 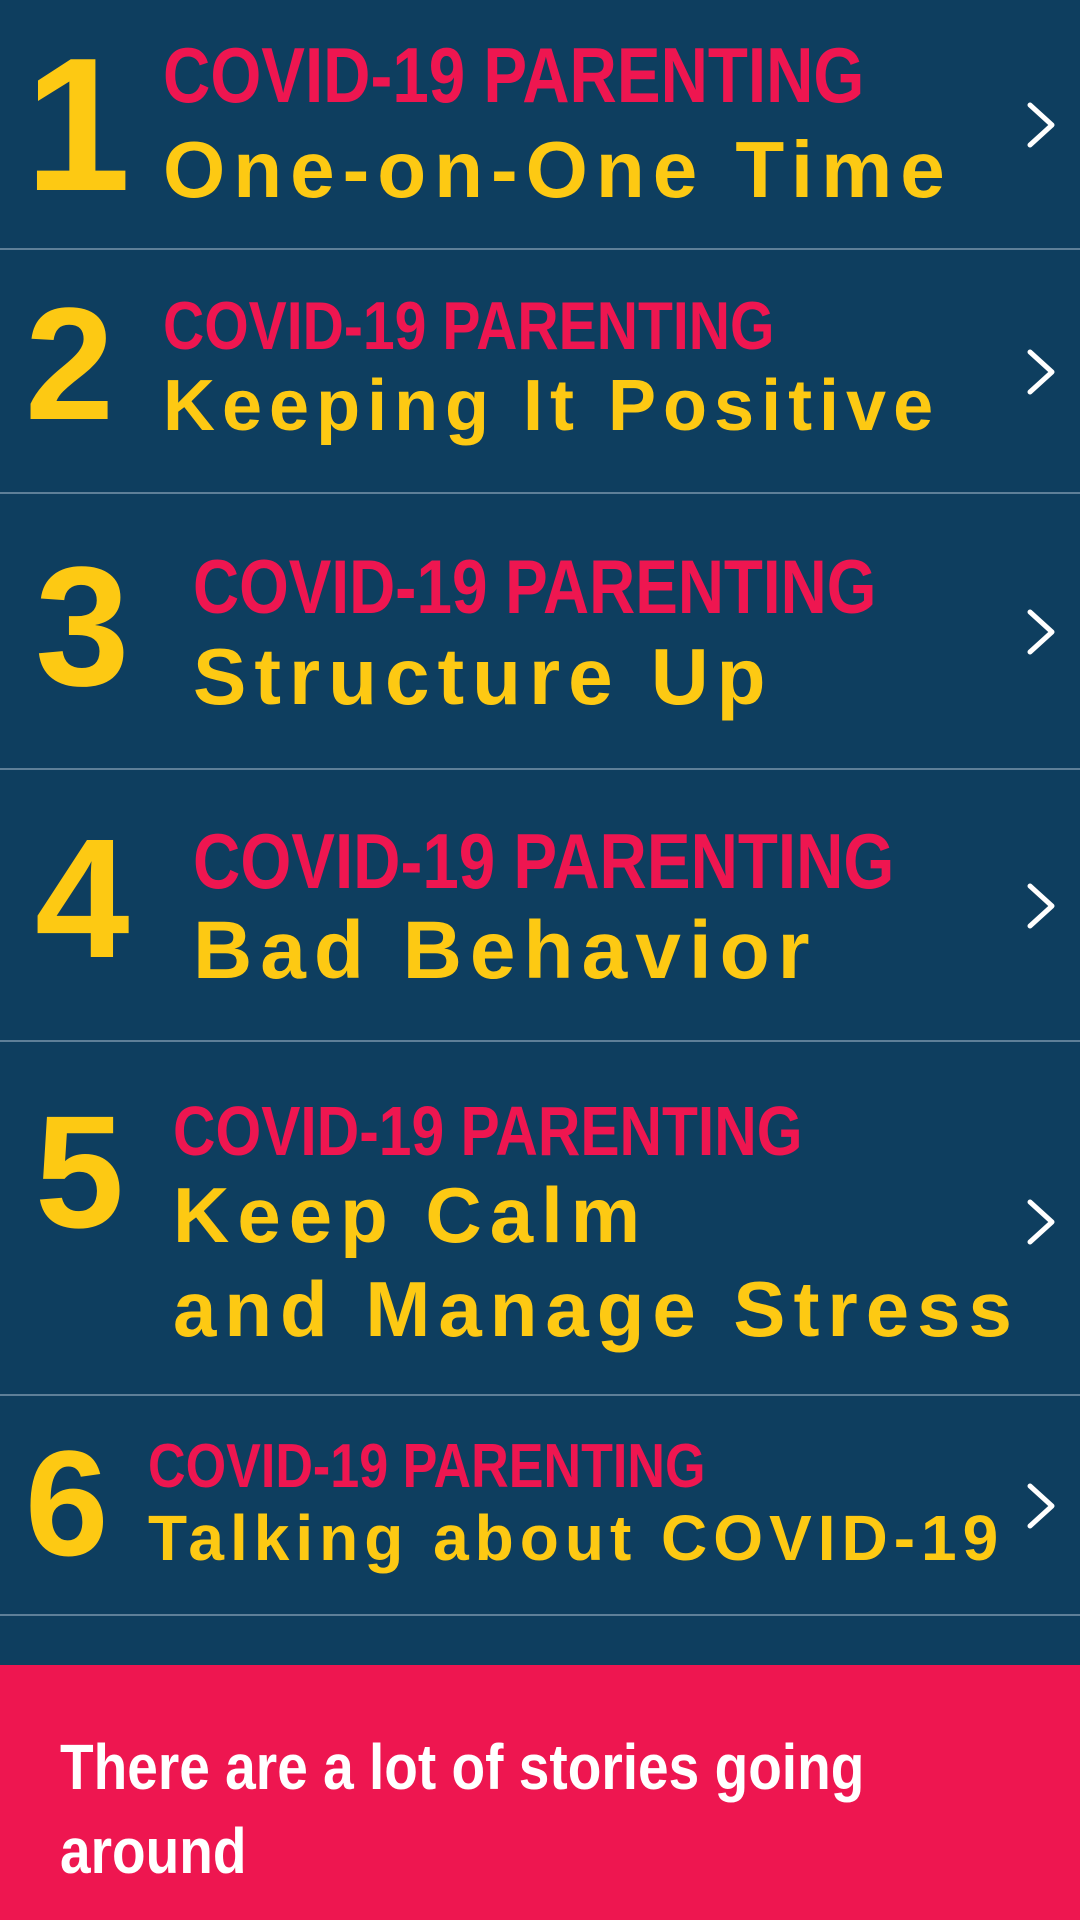 What do you see at coordinates (78, 125) in the screenshot?
I see `tip-number: 1` at bounding box center [78, 125].